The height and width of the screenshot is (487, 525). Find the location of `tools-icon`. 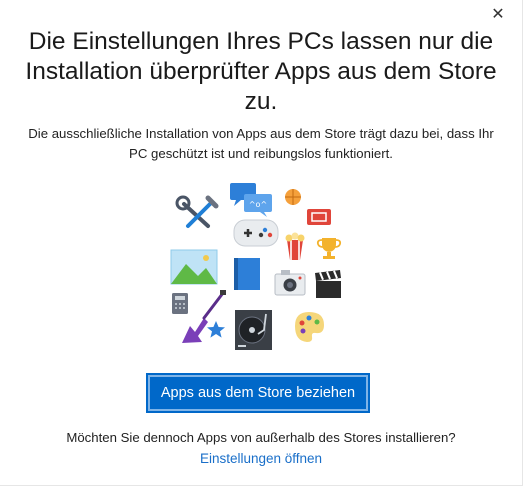

tools-icon is located at coordinates (197, 211).